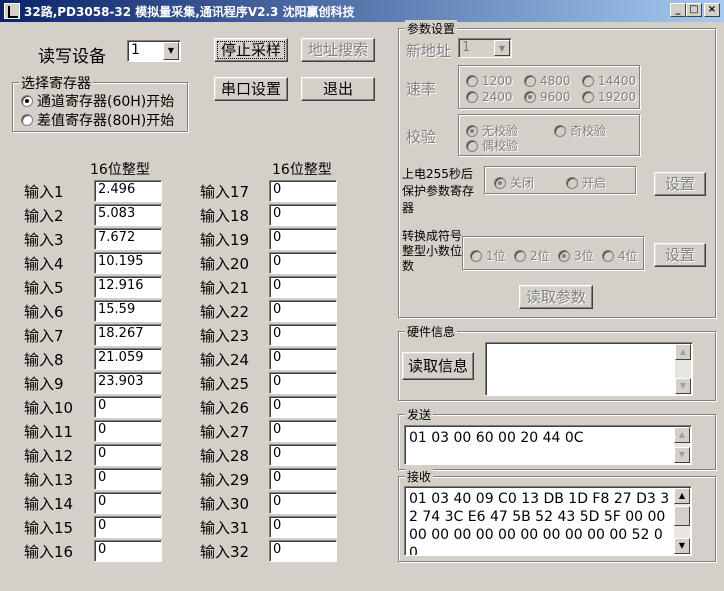  What do you see at coordinates (514, 182) in the screenshot?
I see `protect-option-0: 关闭` at bounding box center [514, 182].